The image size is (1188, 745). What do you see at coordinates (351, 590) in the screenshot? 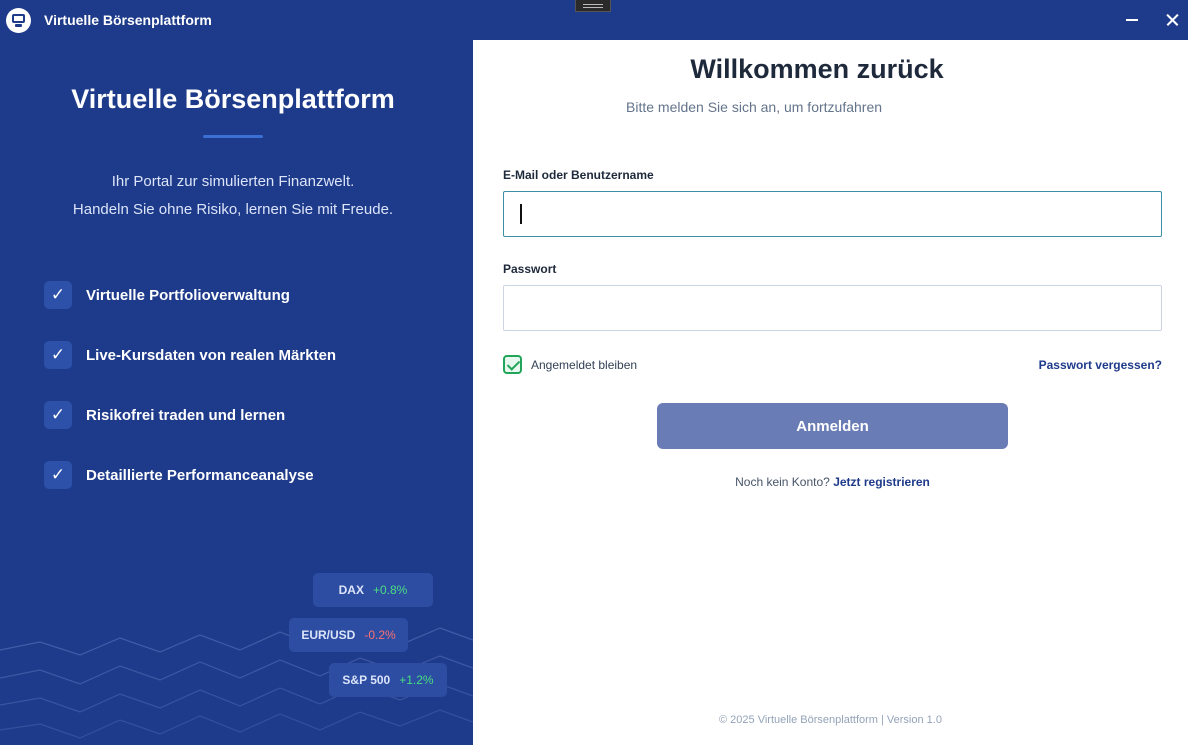
I see `ticker-symbol: DAX` at bounding box center [351, 590].